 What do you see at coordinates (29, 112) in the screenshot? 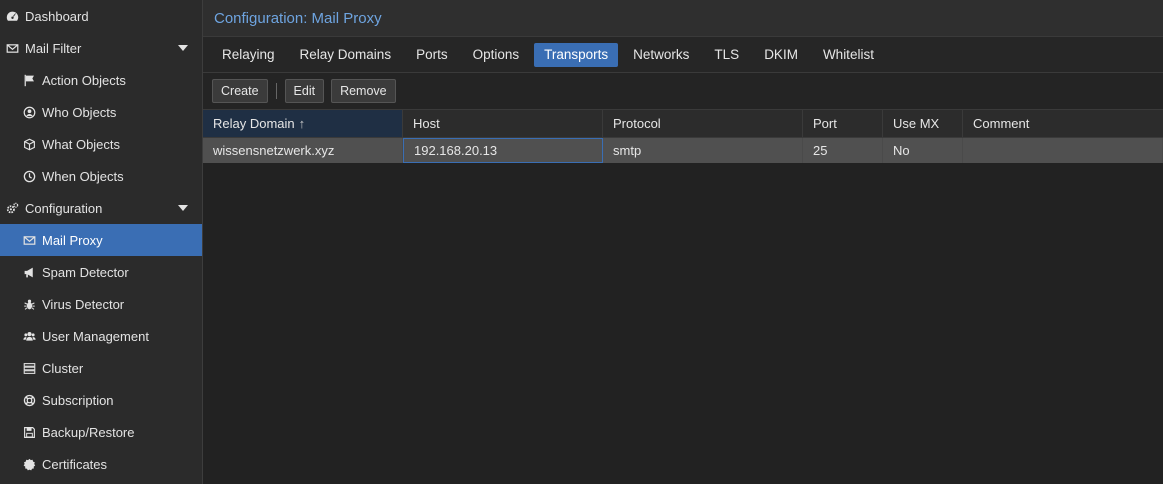
I see `user-circle-icon` at bounding box center [29, 112].